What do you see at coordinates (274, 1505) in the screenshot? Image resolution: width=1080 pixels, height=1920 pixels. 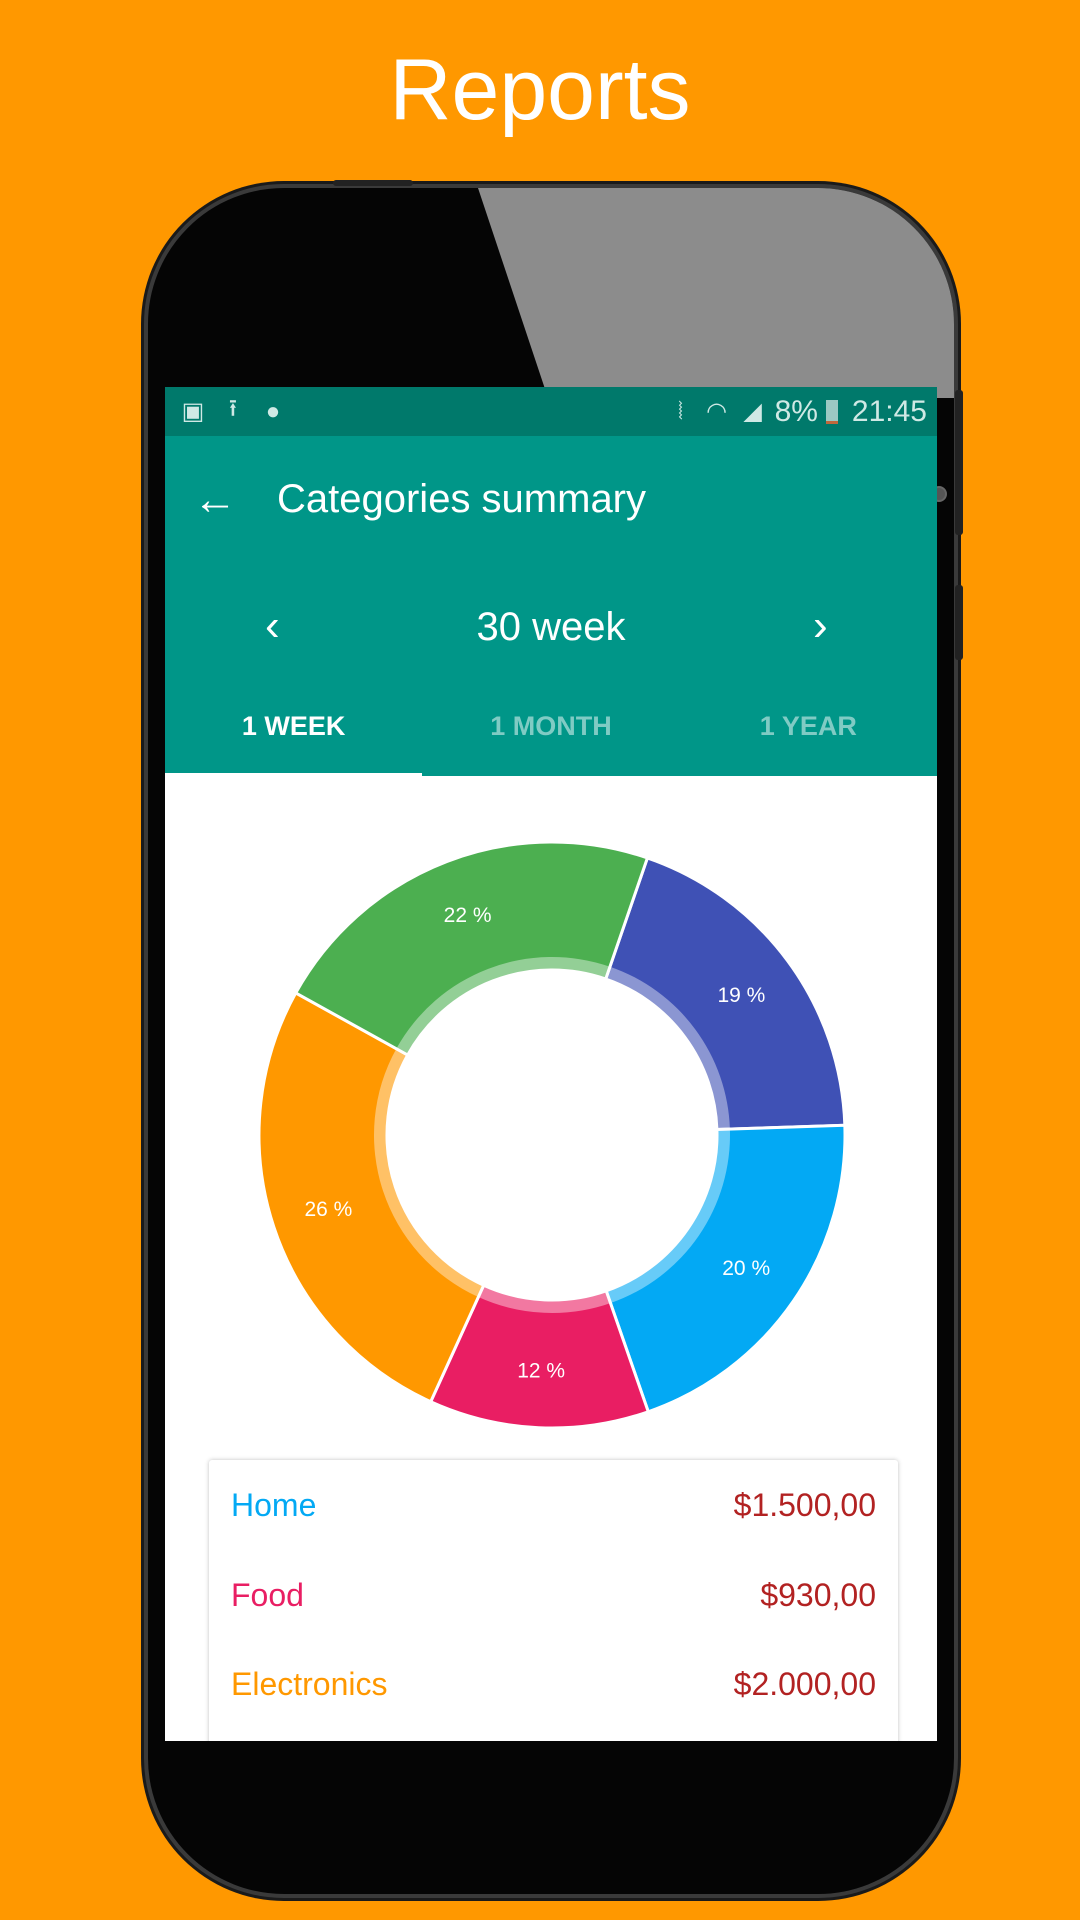 I see `category-name: Home` at bounding box center [274, 1505].